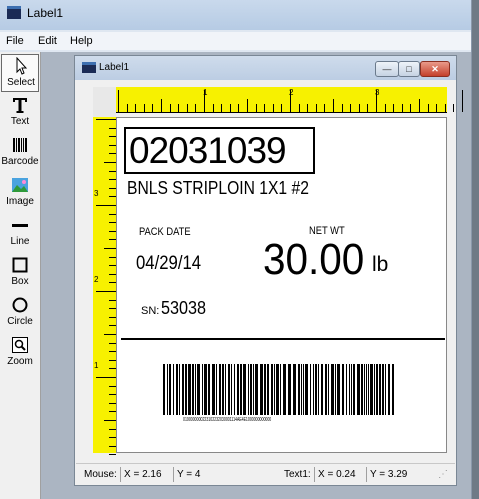  What do you see at coordinates (20, 73) in the screenshot?
I see `tool-select: Select` at bounding box center [20, 73].